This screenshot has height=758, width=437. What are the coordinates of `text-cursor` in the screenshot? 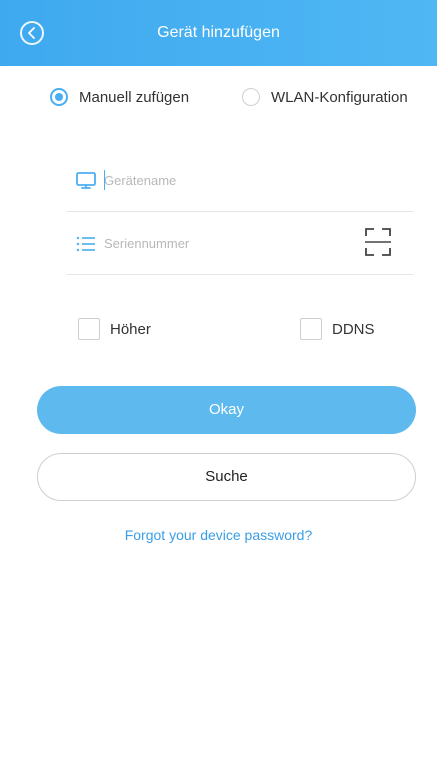 It's located at (104, 180).